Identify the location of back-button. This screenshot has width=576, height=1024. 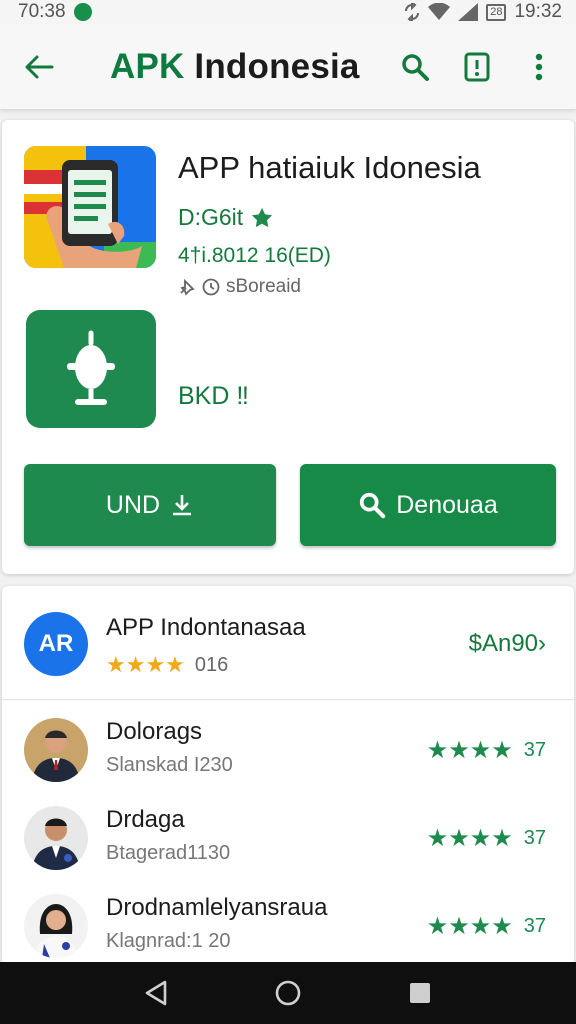
(39, 67).